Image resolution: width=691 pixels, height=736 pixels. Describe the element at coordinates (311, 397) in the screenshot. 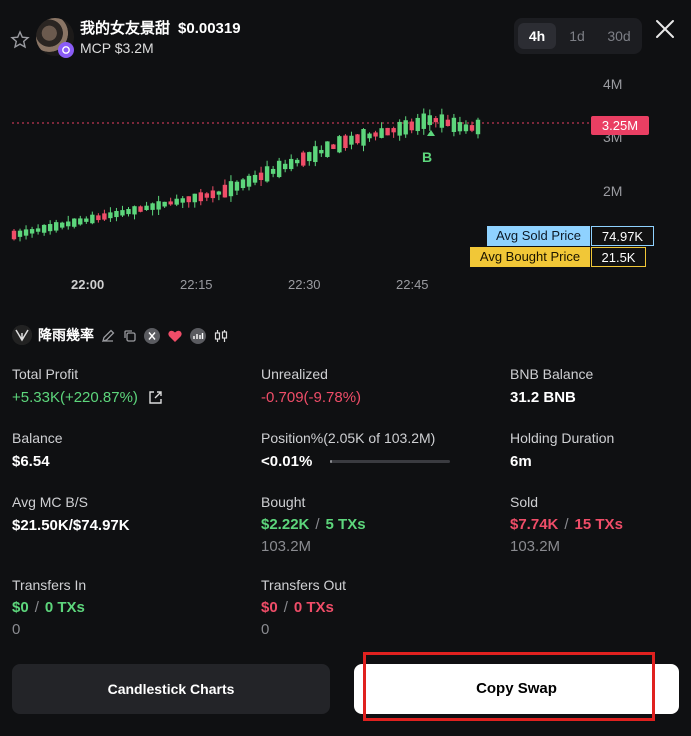

I see `unrealized-value: -0.709(-9.78%)` at that location.